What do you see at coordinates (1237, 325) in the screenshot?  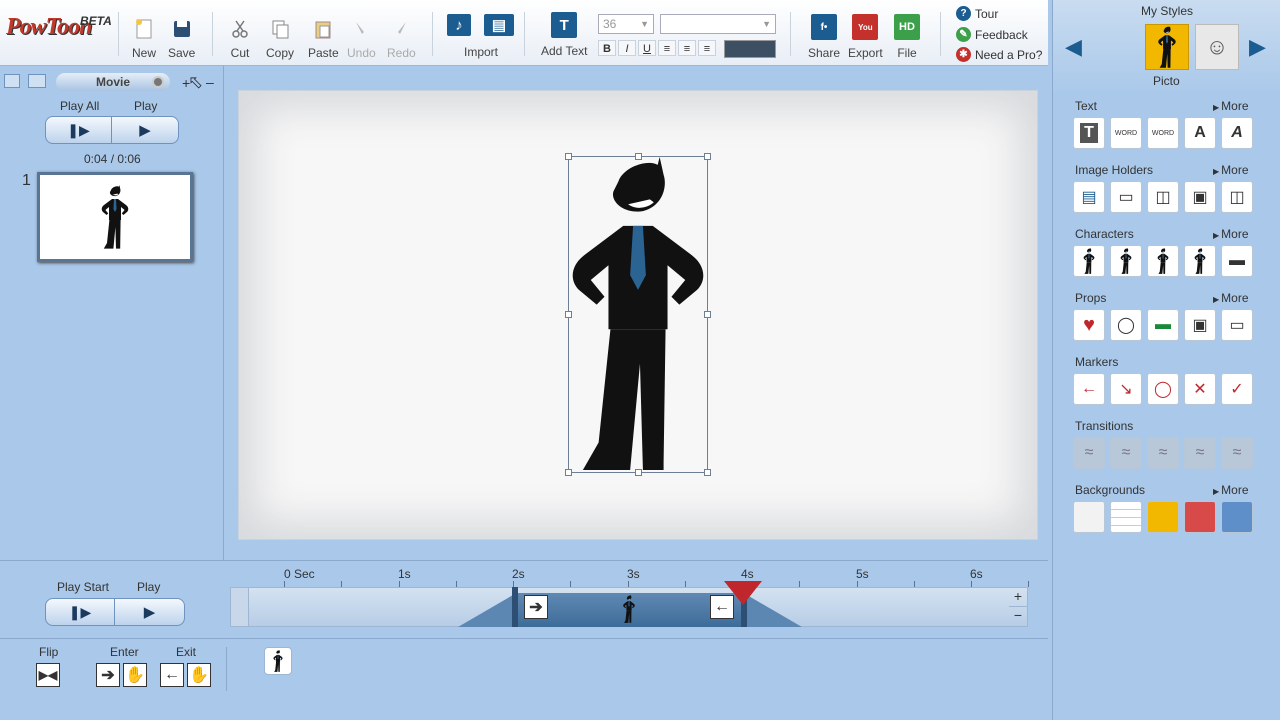 I see `speech-bubble-tile: ▭` at bounding box center [1237, 325].